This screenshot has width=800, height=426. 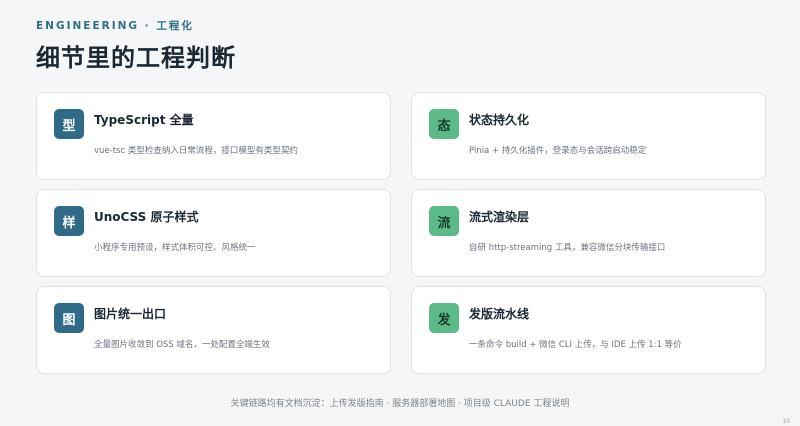 I want to click on card-description: 一条命令 build + 微信 CLI 上传，与 IDE 上传 1:1 等价, so click(x=575, y=345).